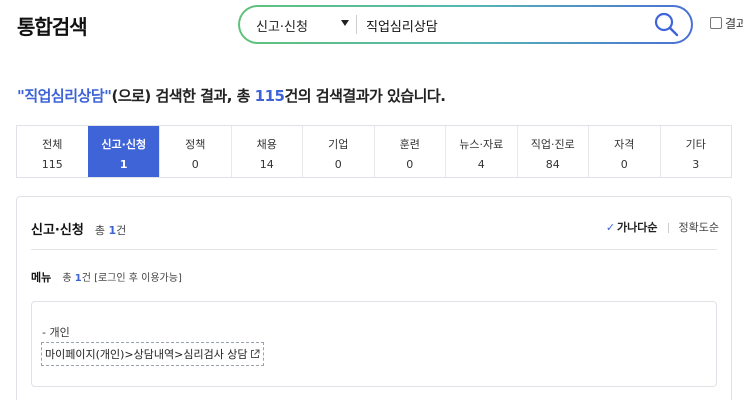 This screenshot has width=743, height=400. Describe the element at coordinates (696, 164) in the screenshot. I see `tab-count: 3` at that location.